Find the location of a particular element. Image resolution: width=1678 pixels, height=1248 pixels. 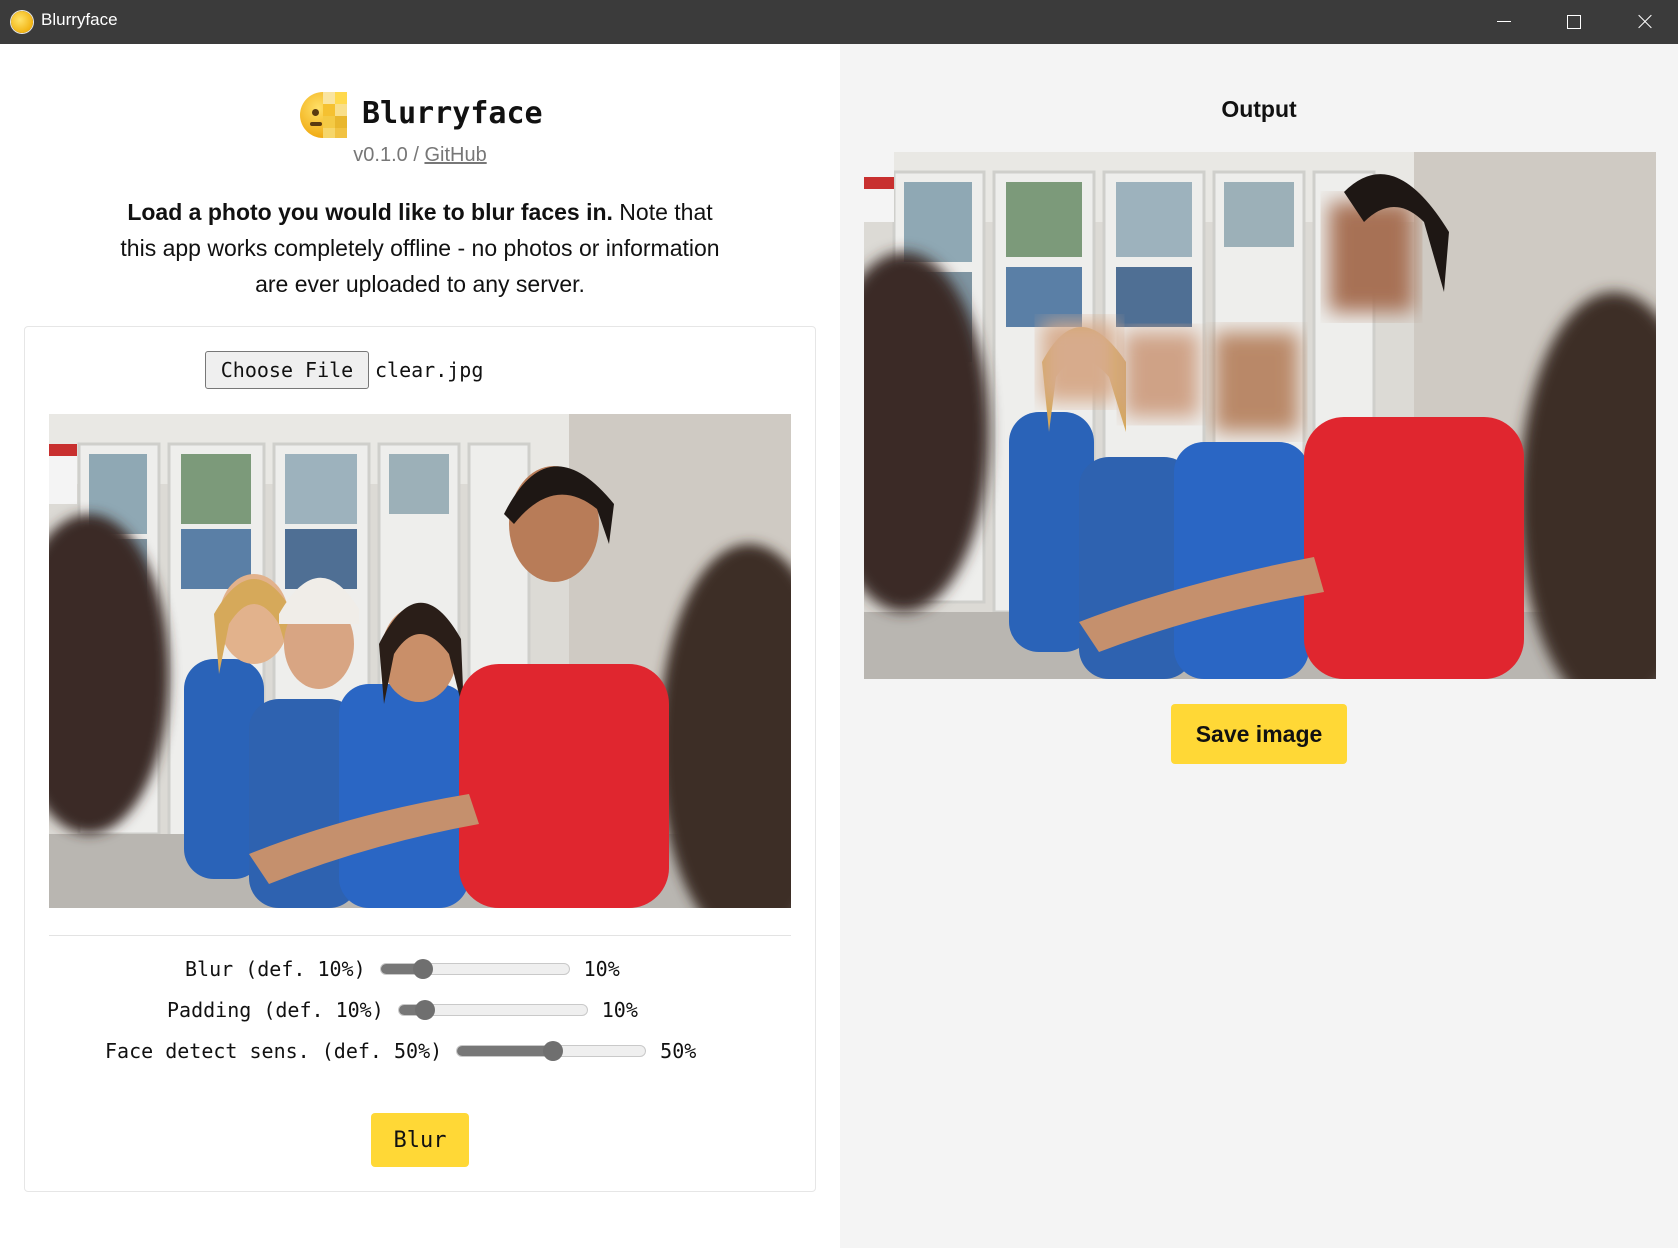

face-detect-slider is located at coordinates (551, 1051).